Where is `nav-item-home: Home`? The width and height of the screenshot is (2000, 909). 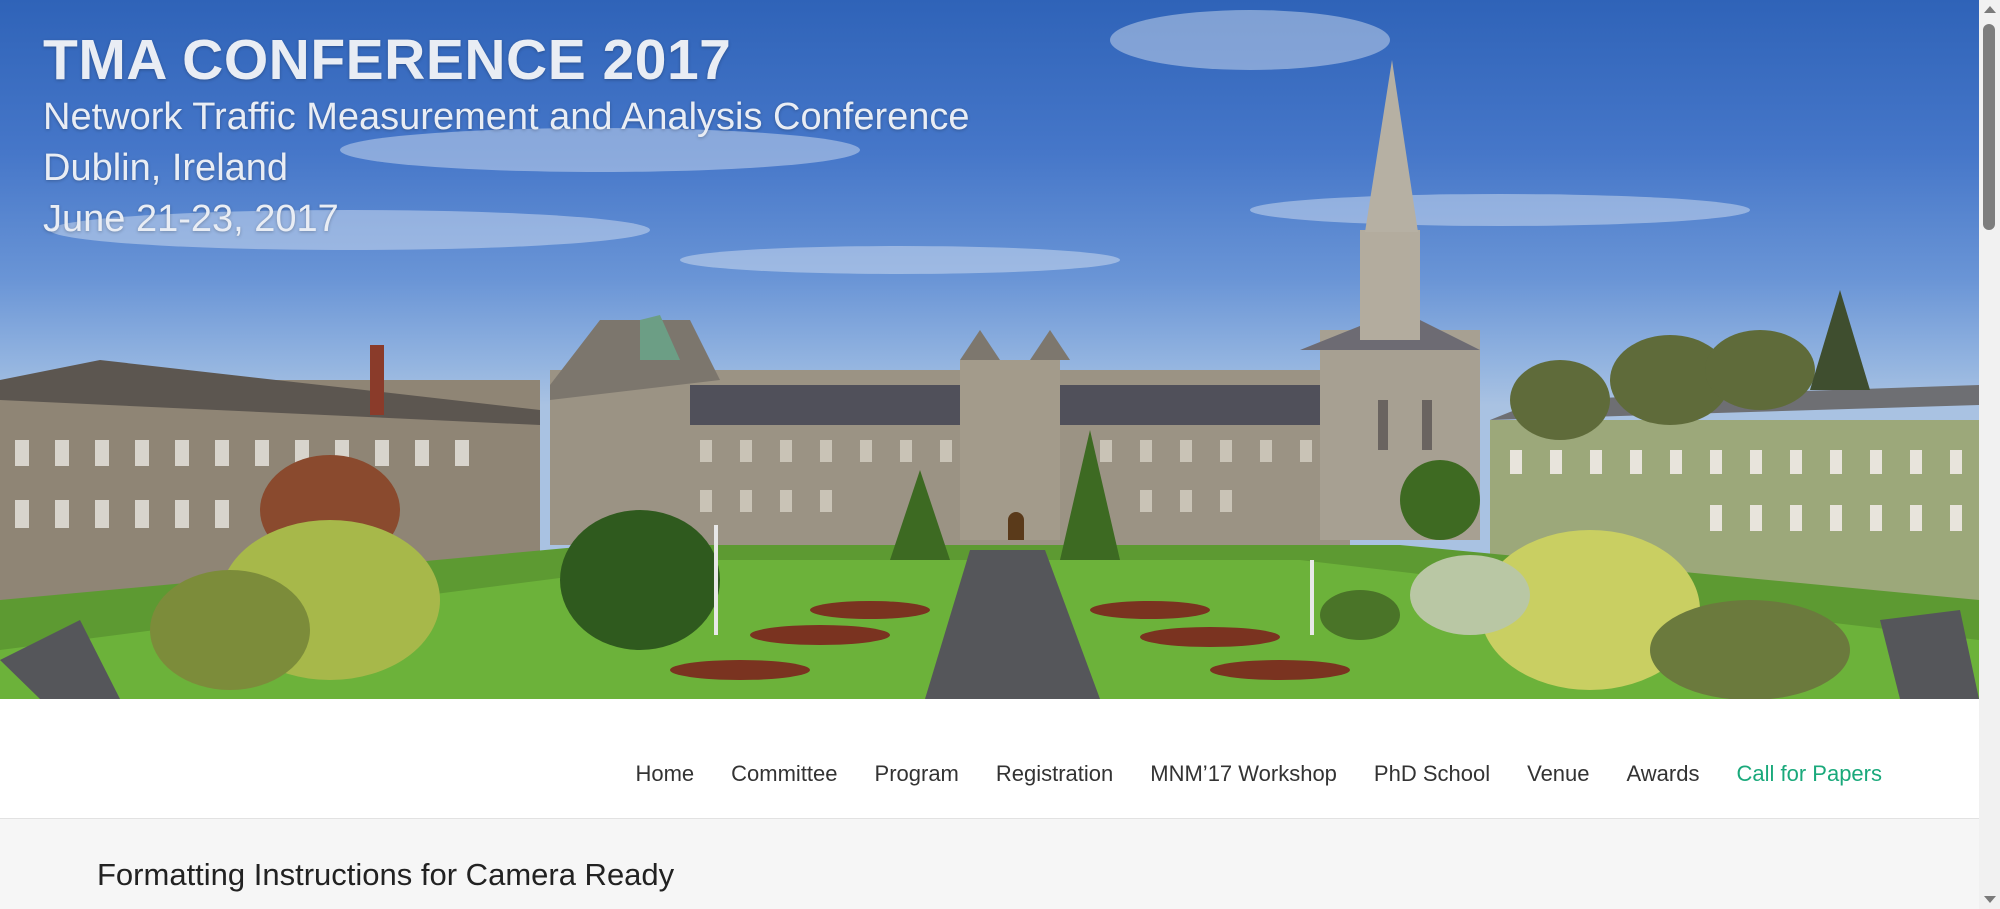
nav-item-home: Home is located at coordinates (664, 774).